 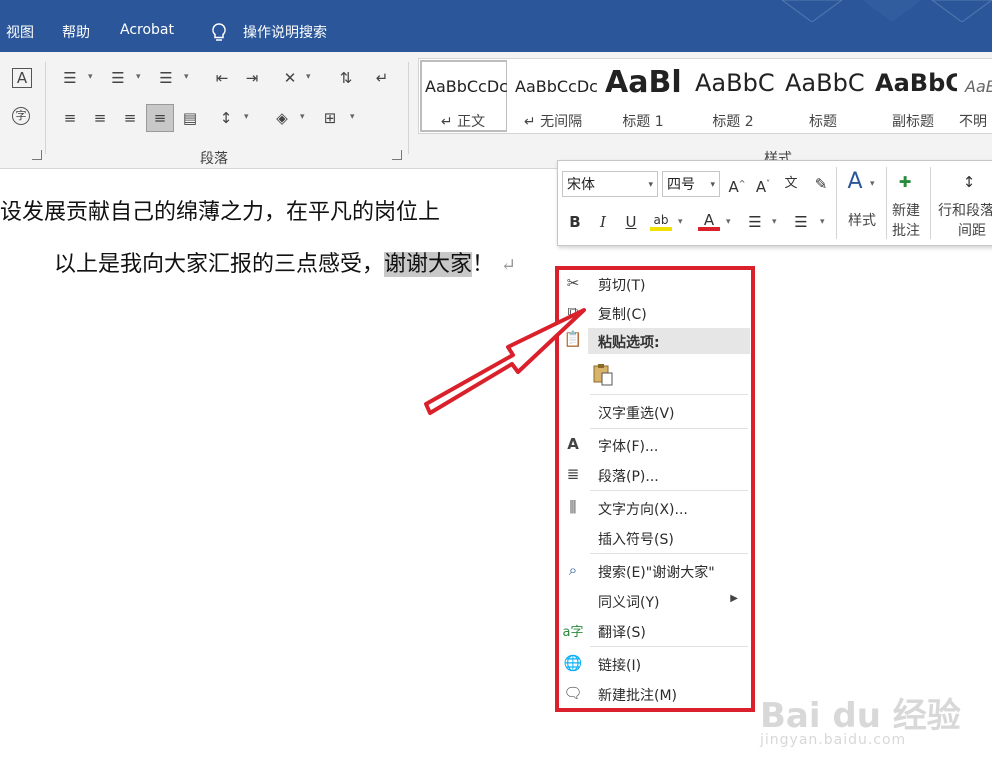 I want to click on bold-icon: B, so click(x=575, y=222).